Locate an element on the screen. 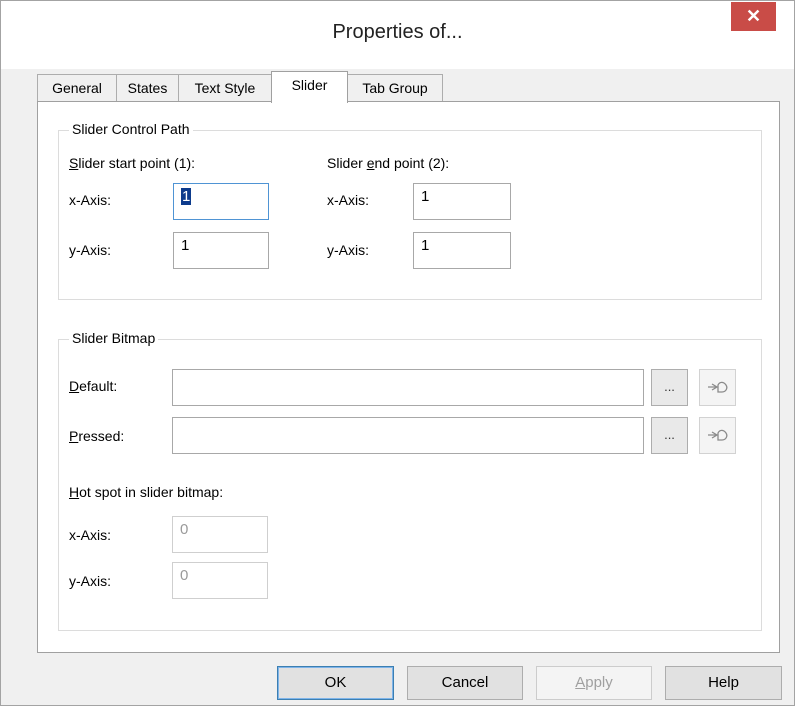 The height and width of the screenshot is (707, 796). close-button: ✕ is located at coordinates (753, 16).